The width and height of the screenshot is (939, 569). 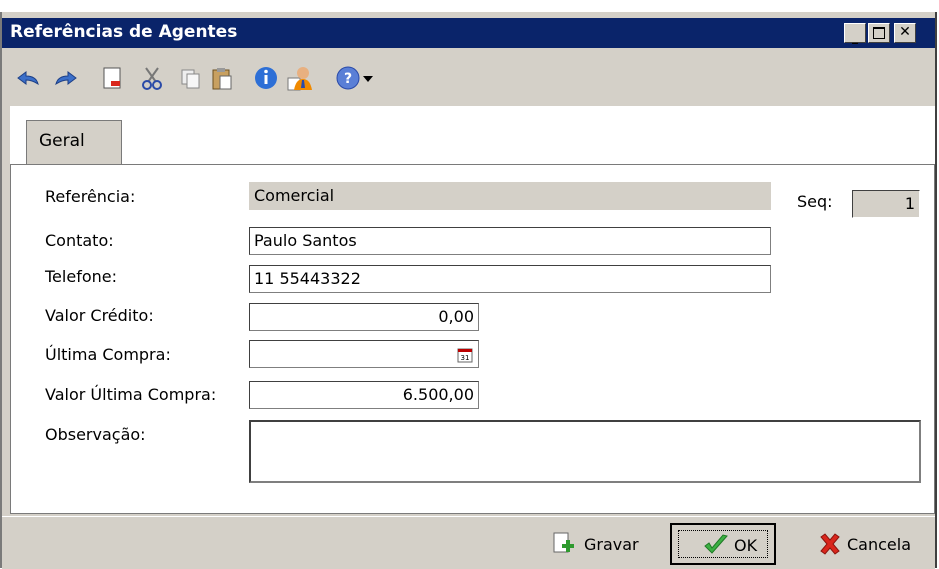 I want to click on tab-geral: Geral, so click(x=74, y=143).